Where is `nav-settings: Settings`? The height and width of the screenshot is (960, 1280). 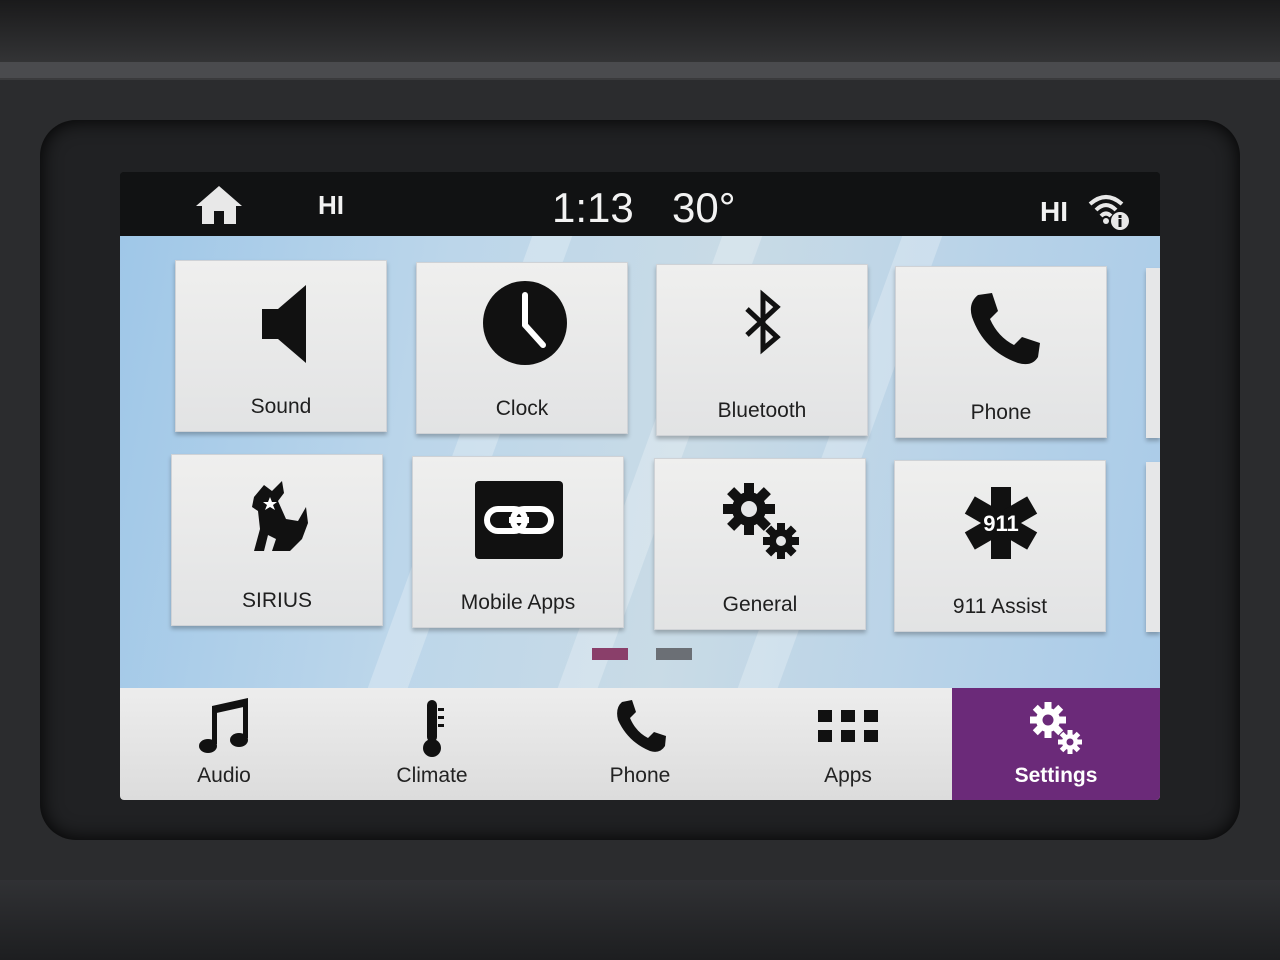
nav-settings: Settings is located at coordinates (1056, 744).